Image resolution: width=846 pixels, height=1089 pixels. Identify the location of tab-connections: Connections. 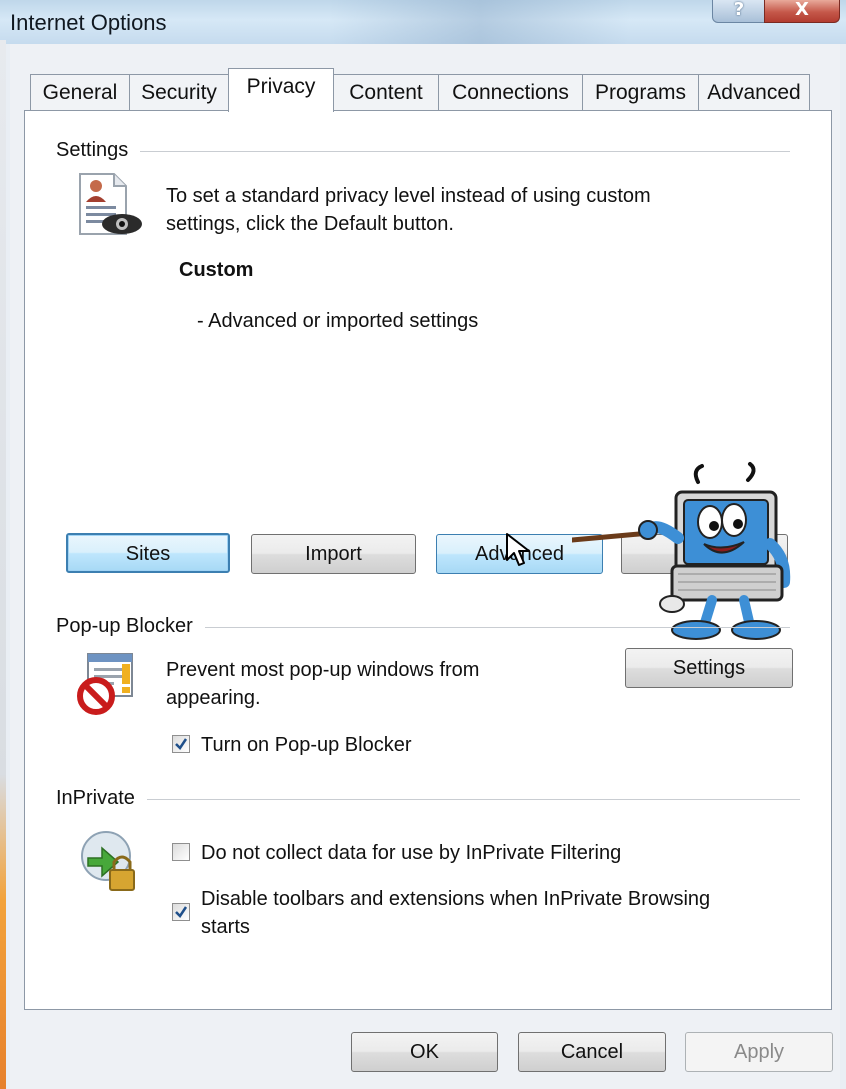
(510, 92).